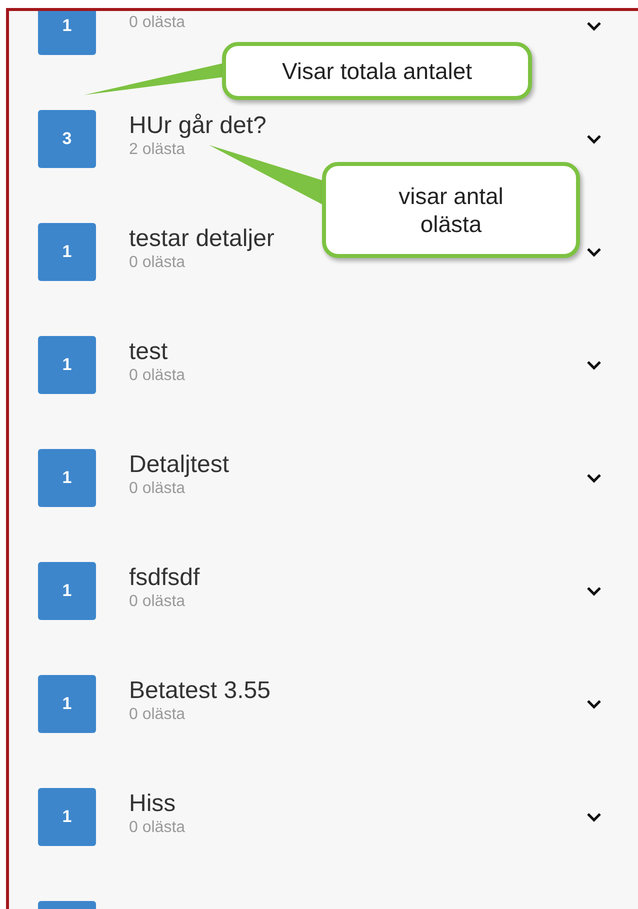  Describe the element at coordinates (164, 578) in the screenshot. I see `conversation-title: fsdfsdf` at that location.